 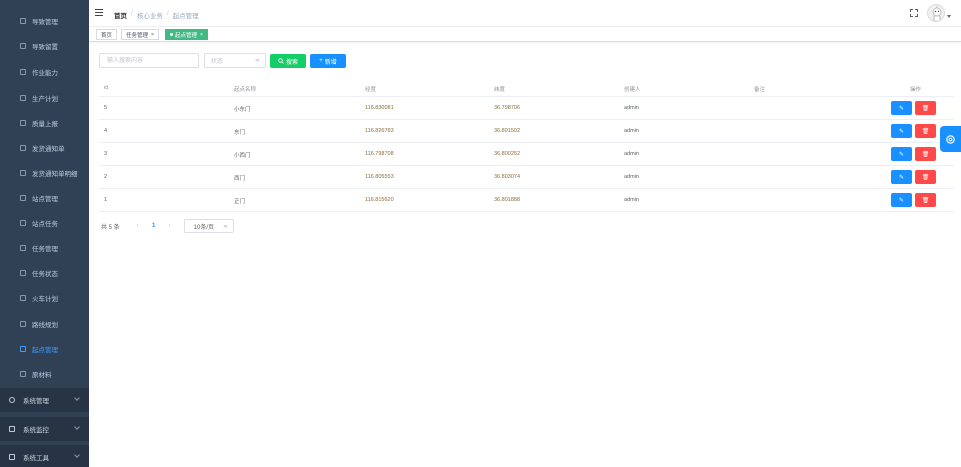 I want to click on cell-latitude: 36.801502, so click(x=507, y=131).